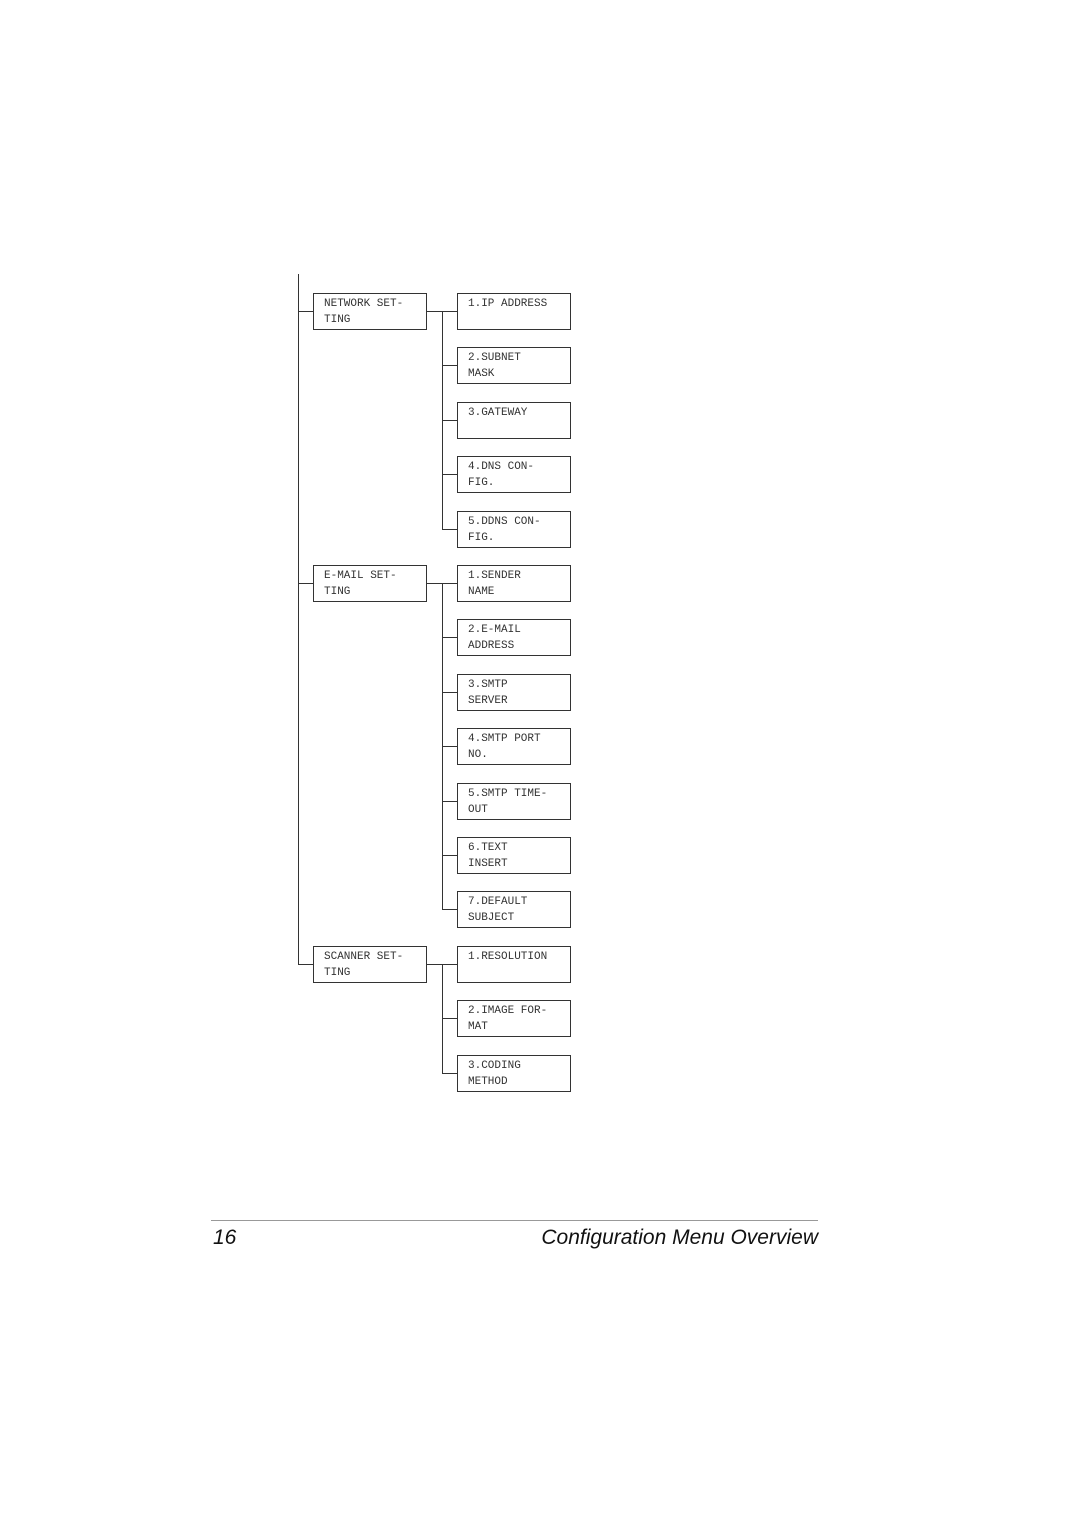 The height and width of the screenshot is (1527, 1080). What do you see at coordinates (364, 304) in the screenshot?
I see `box-label-line: NETWORK SET-` at bounding box center [364, 304].